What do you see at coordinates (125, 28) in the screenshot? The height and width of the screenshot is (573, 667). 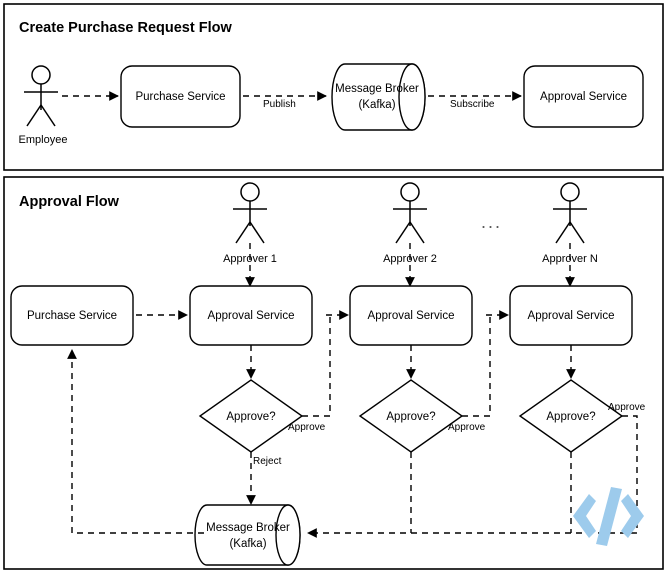 I see `panel-1-title: Create Purchase Request Flow` at bounding box center [125, 28].